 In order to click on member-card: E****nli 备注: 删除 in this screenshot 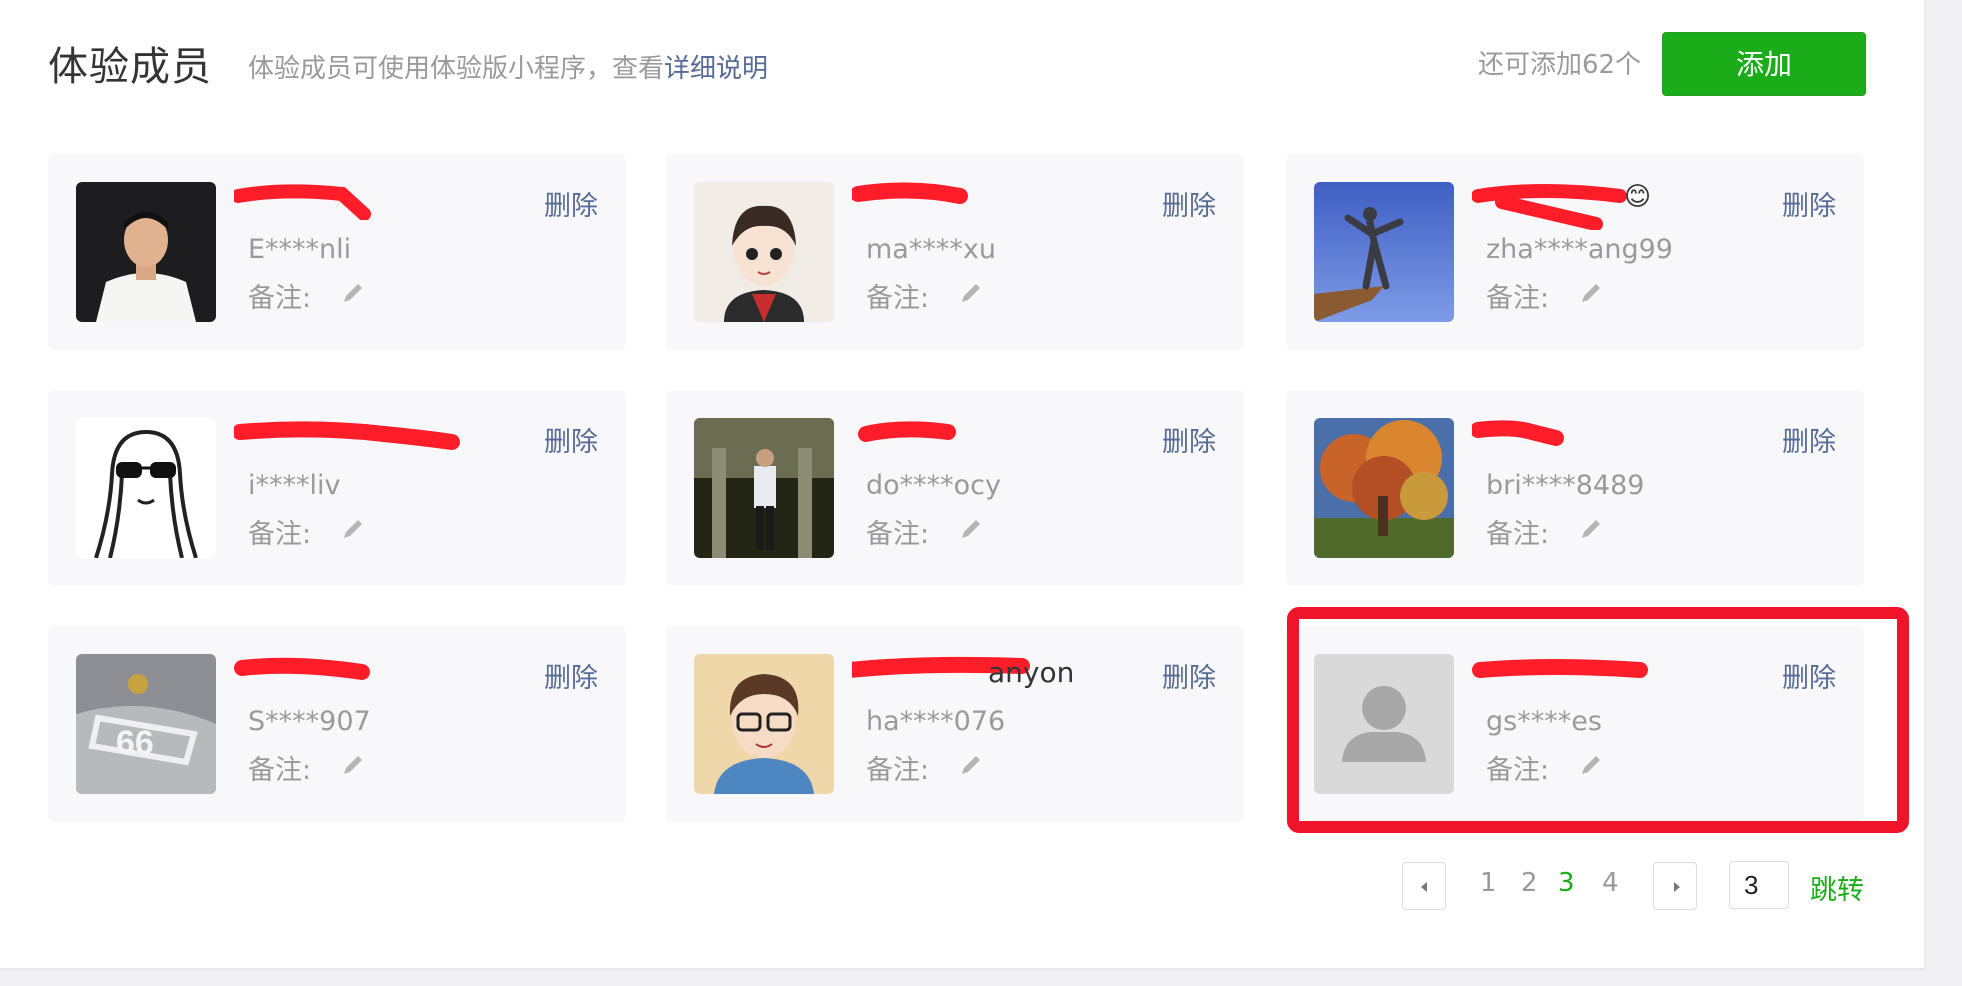, I will do `click(337, 252)`.